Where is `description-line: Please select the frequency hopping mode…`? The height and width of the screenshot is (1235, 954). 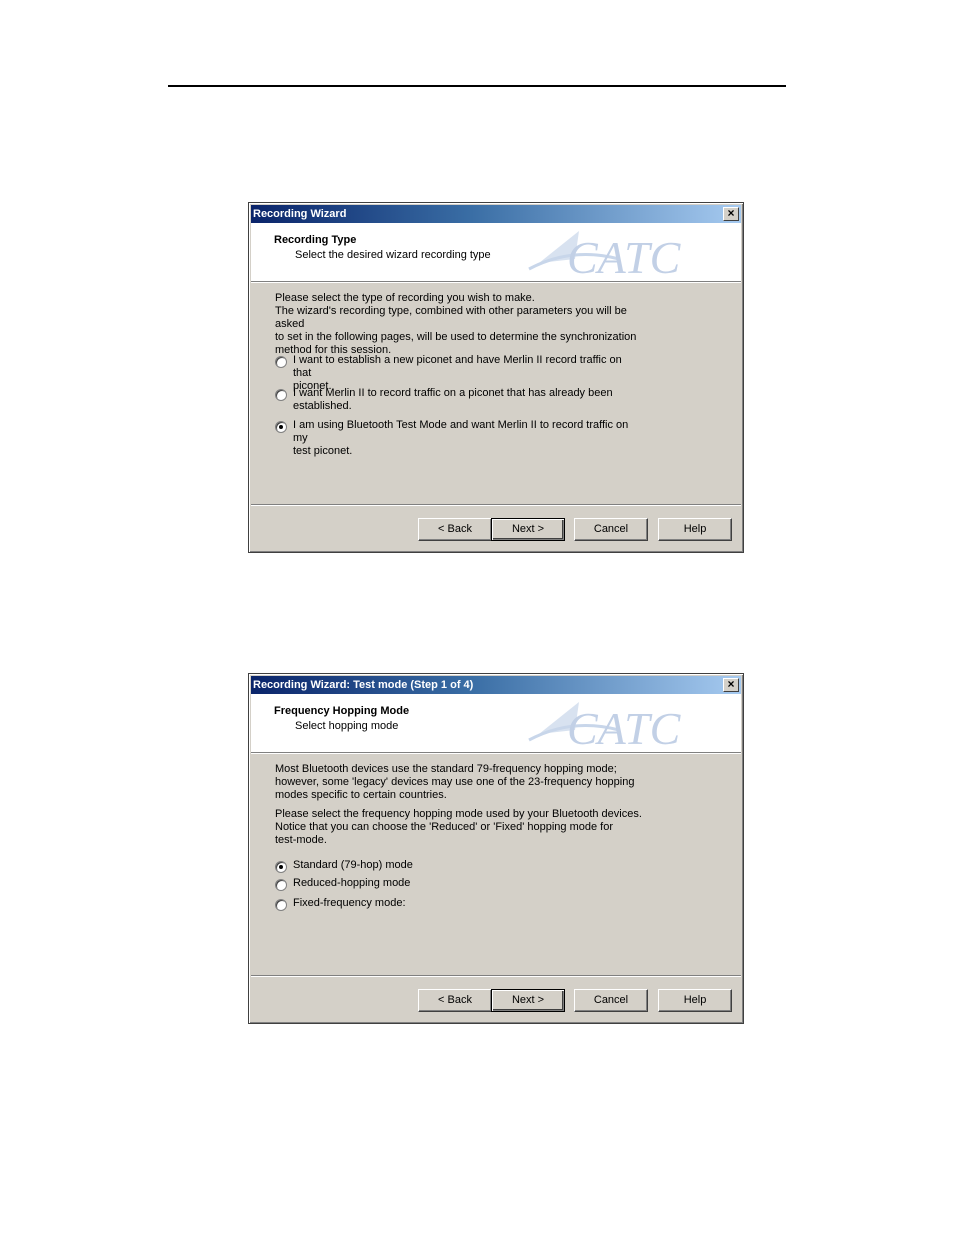 description-line: Please select the frequency hopping mode… is located at coordinates (458, 814).